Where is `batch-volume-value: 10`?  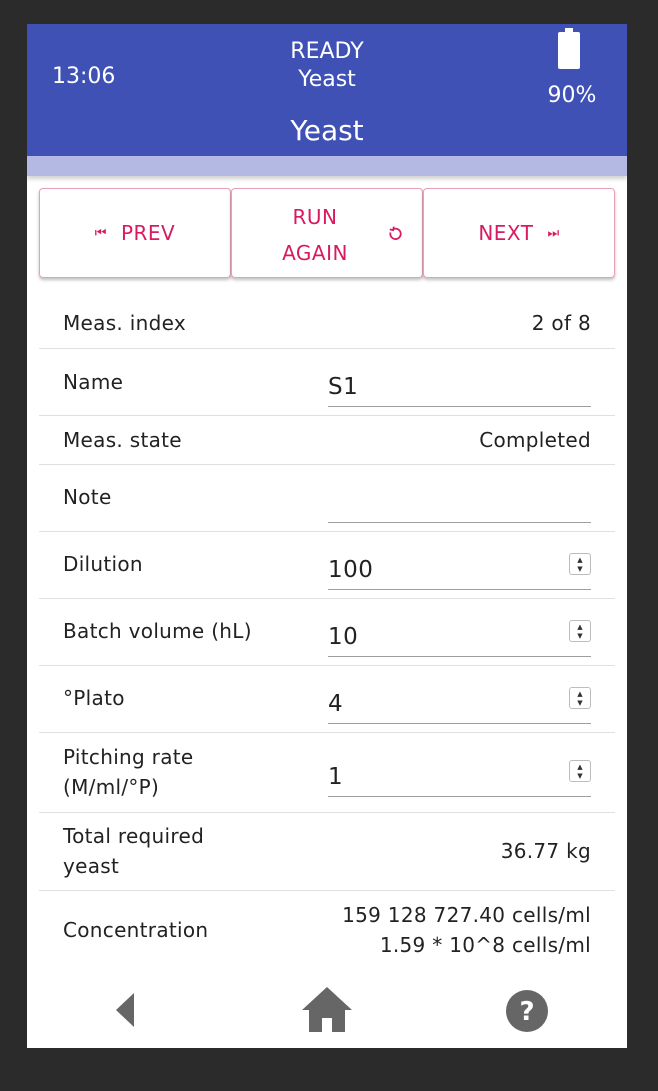
batch-volume-value: 10 is located at coordinates (343, 637).